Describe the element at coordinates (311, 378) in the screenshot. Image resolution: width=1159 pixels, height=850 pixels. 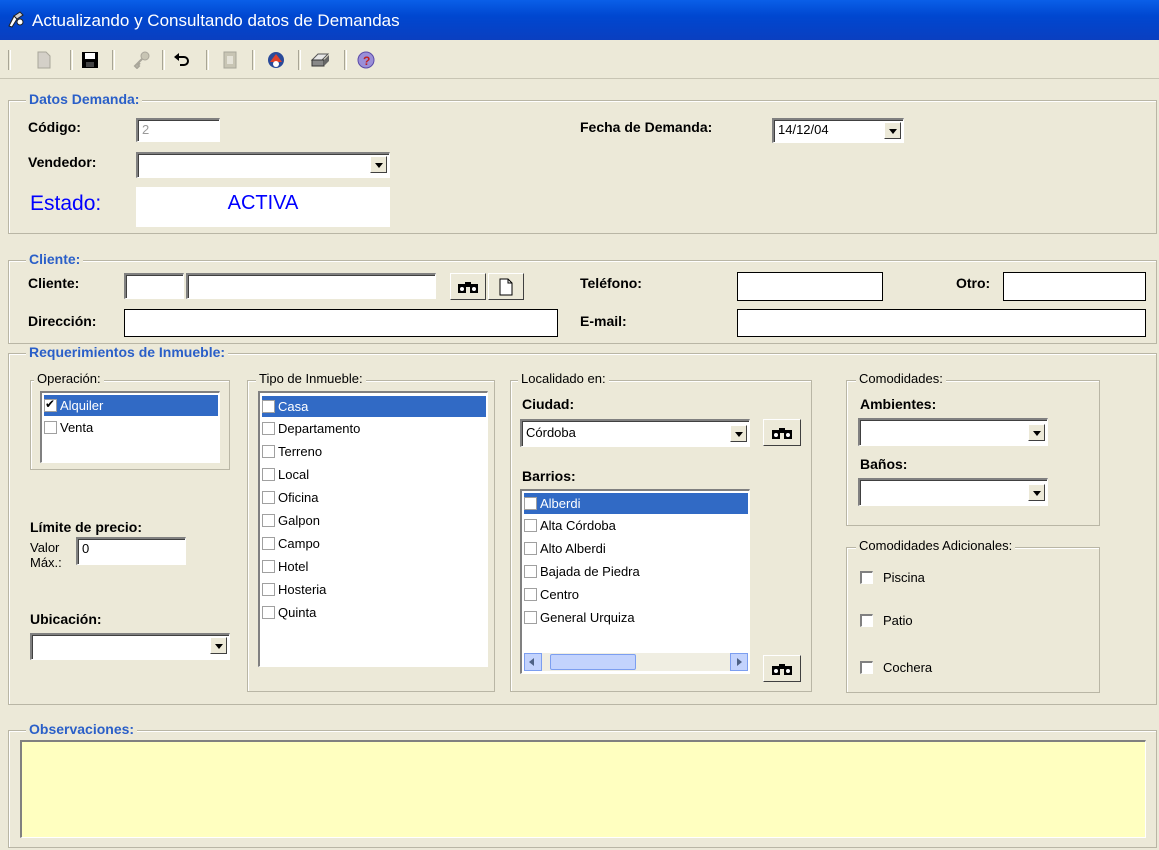
I see `tipo-inmueble-title: Tipo de Inmueble:` at that location.